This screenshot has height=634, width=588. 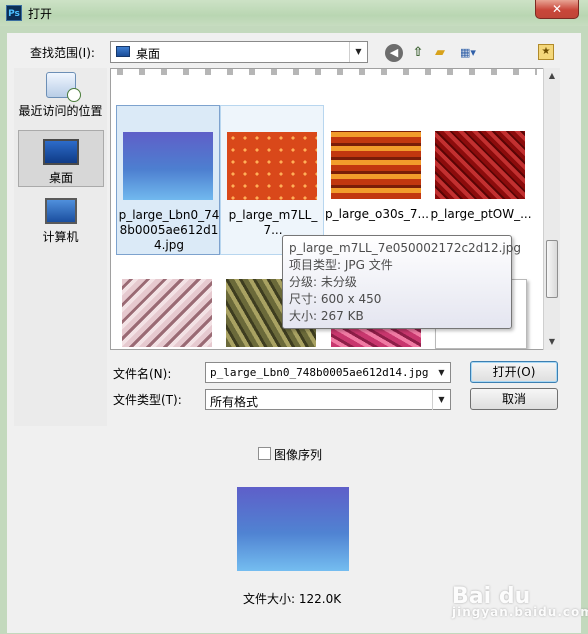 What do you see at coordinates (405, 248) in the screenshot?
I see `tooltip-filename: p_large_m7LL_7e050002172c2d12.jpg` at bounding box center [405, 248].